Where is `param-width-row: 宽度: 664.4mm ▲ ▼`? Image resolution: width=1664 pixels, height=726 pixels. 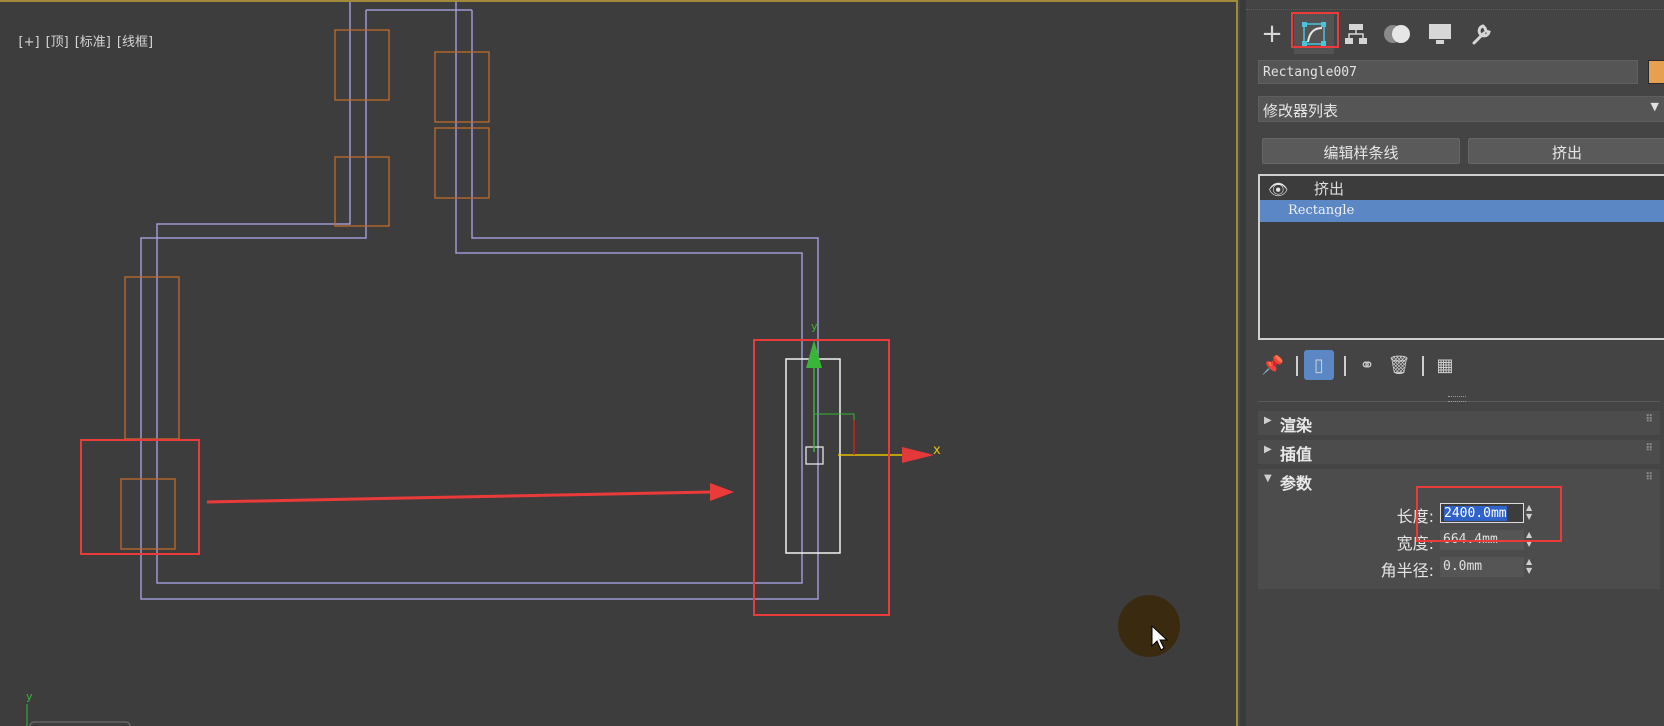 param-width-row: 宽度: 664.4mm ▲ ▼ is located at coordinates (1459, 541).